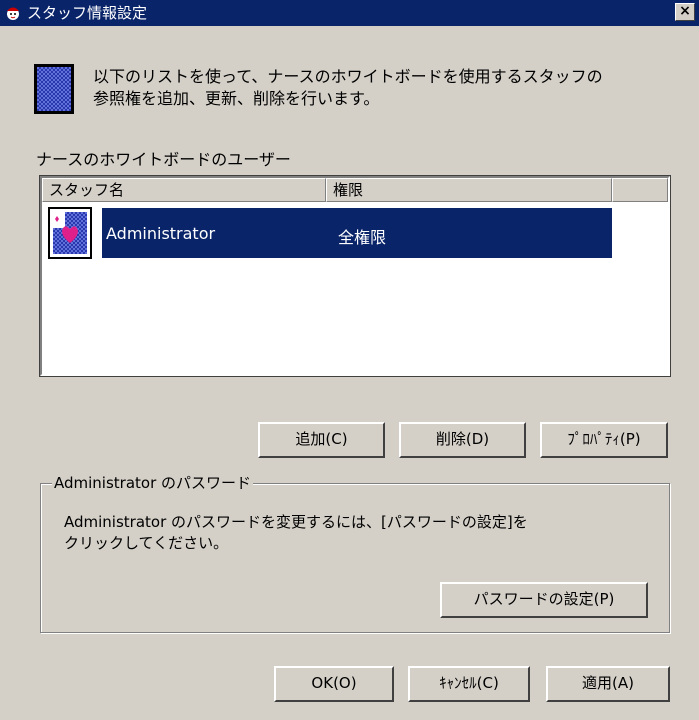  What do you see at coordinates (161, 233) in the screenshot?
I see `cell-staff-name: Administrator` at bounding box center [161, 233].